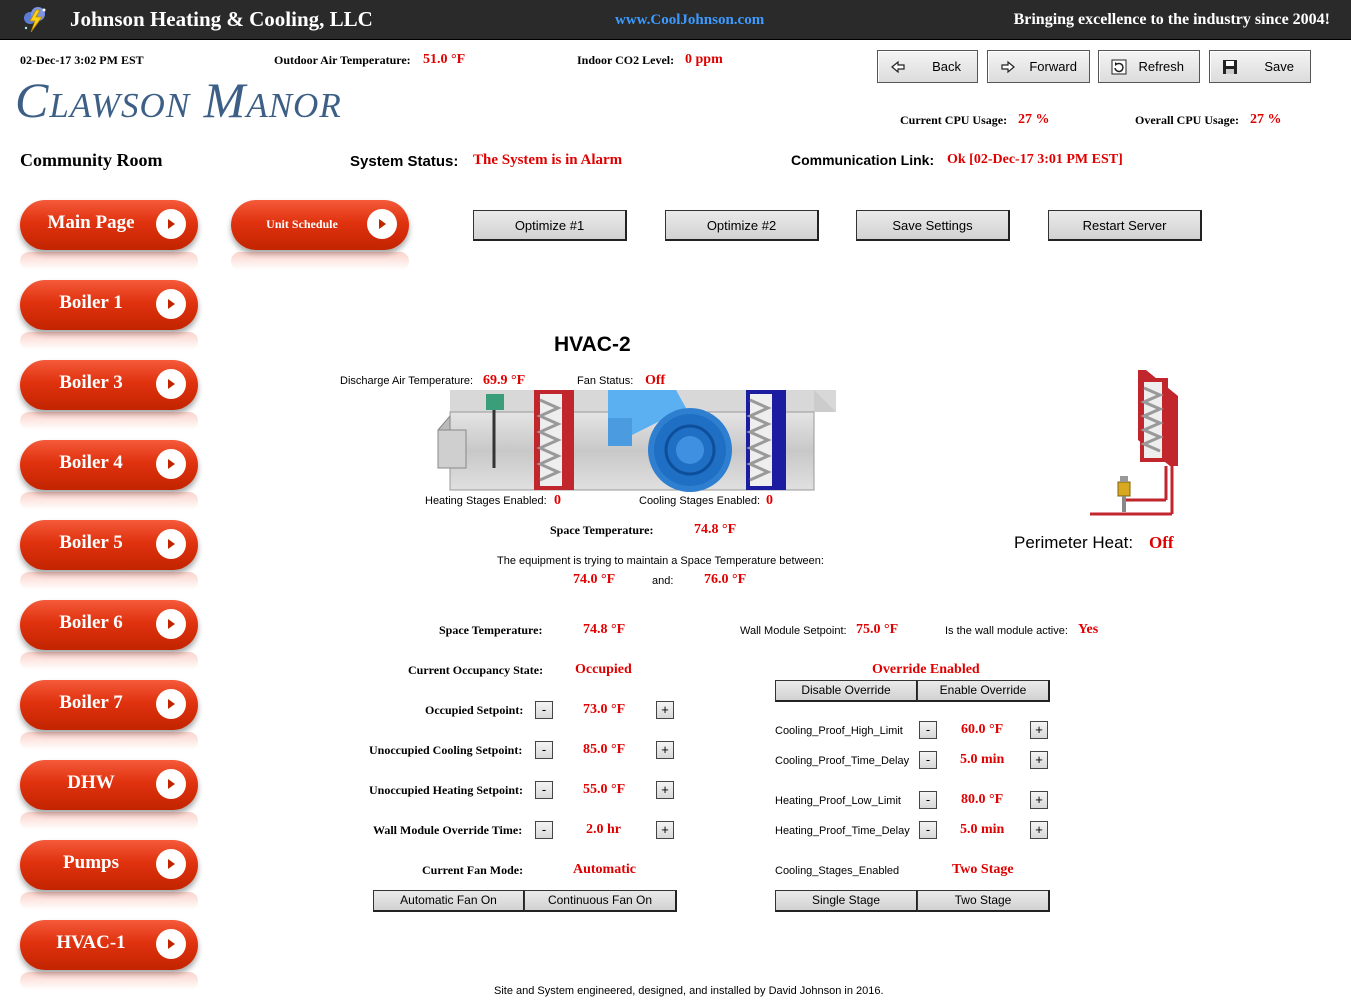  What do you see at coordinates (715, 529) in the screenshot?
I see `space-temp-value: 74.8 °F` at bounding box center [715, 529].